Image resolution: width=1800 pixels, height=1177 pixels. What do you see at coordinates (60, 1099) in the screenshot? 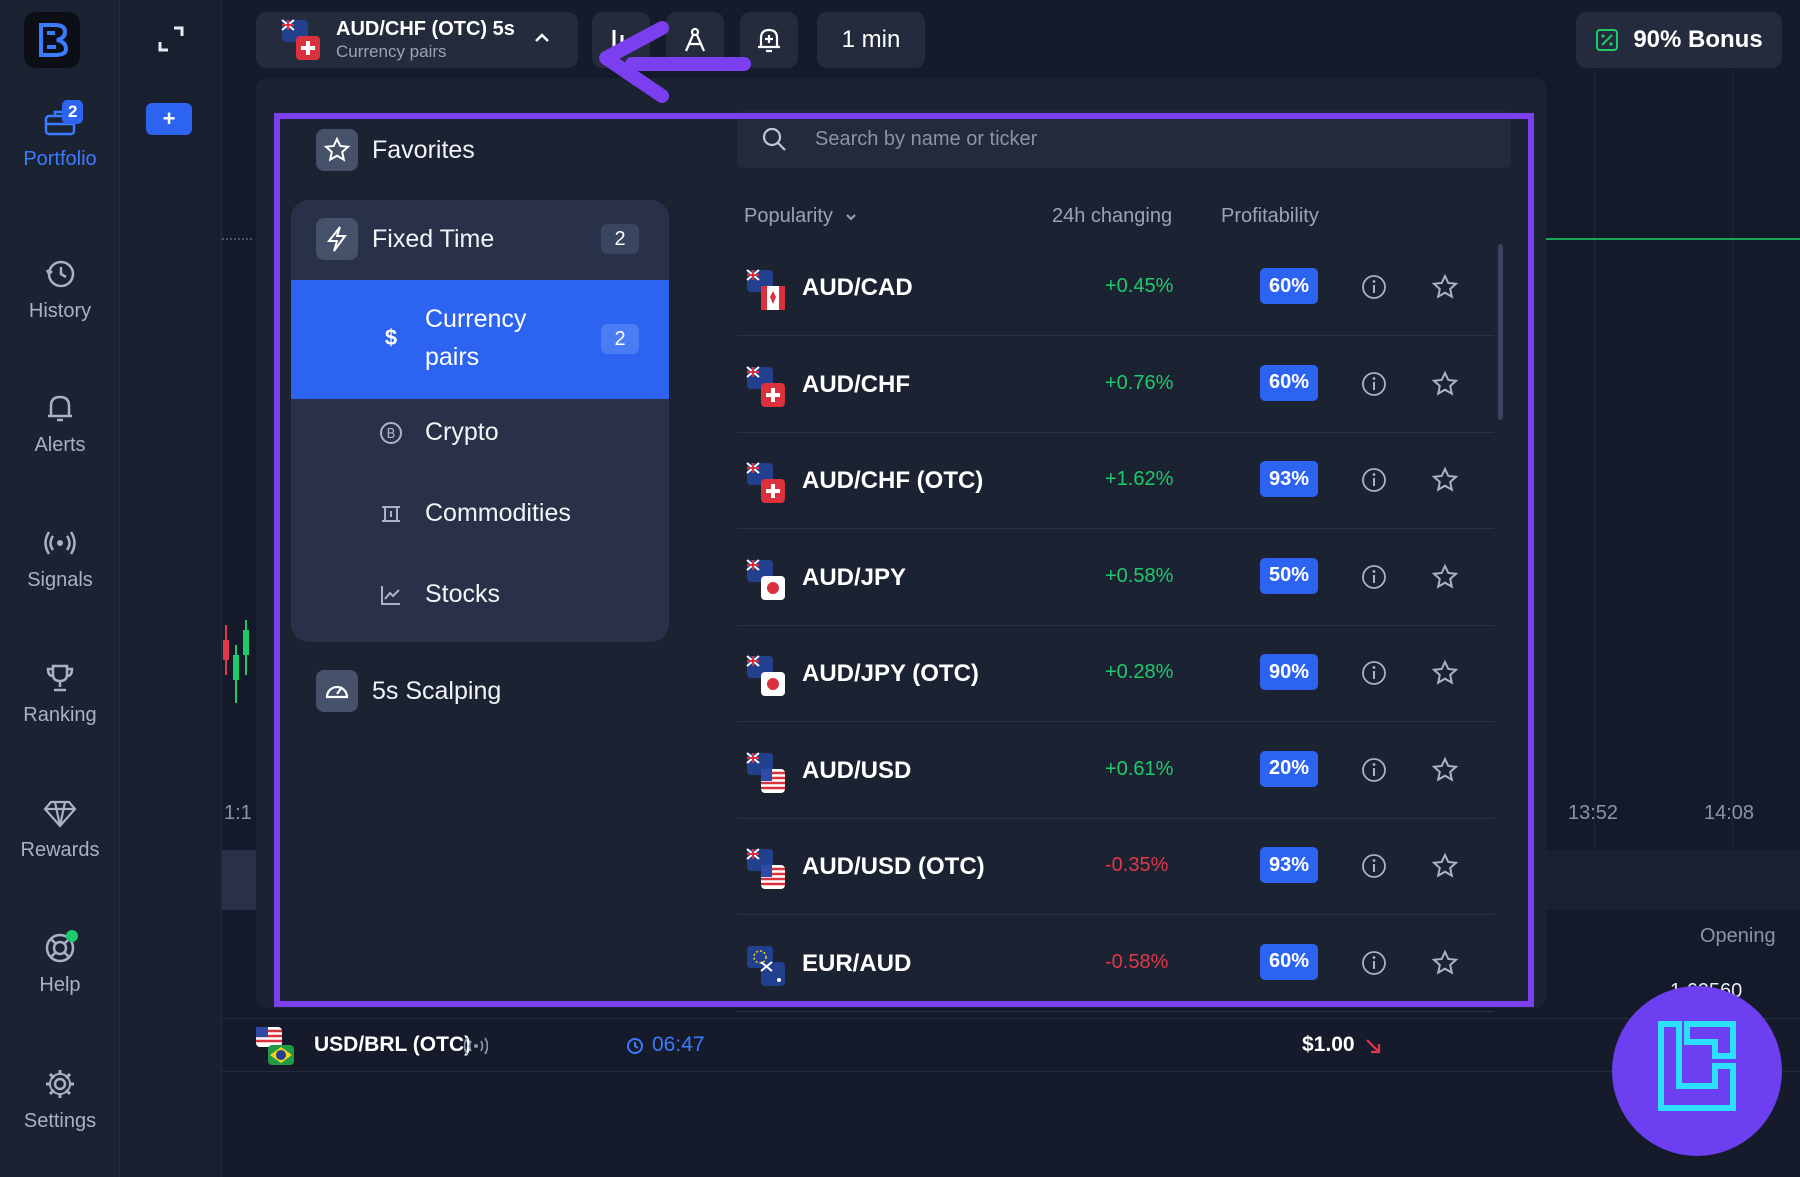
I see `rail-settings: Settings` at bounding box center [60, 1099].